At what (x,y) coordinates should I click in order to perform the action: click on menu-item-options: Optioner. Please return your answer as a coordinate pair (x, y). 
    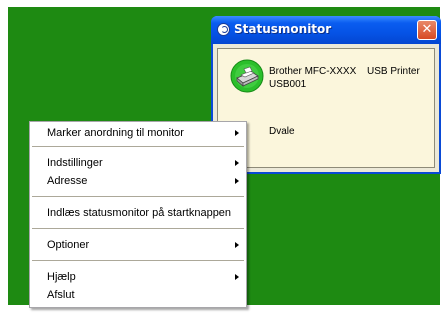
    Looking at the image, I should click on (138, 245).